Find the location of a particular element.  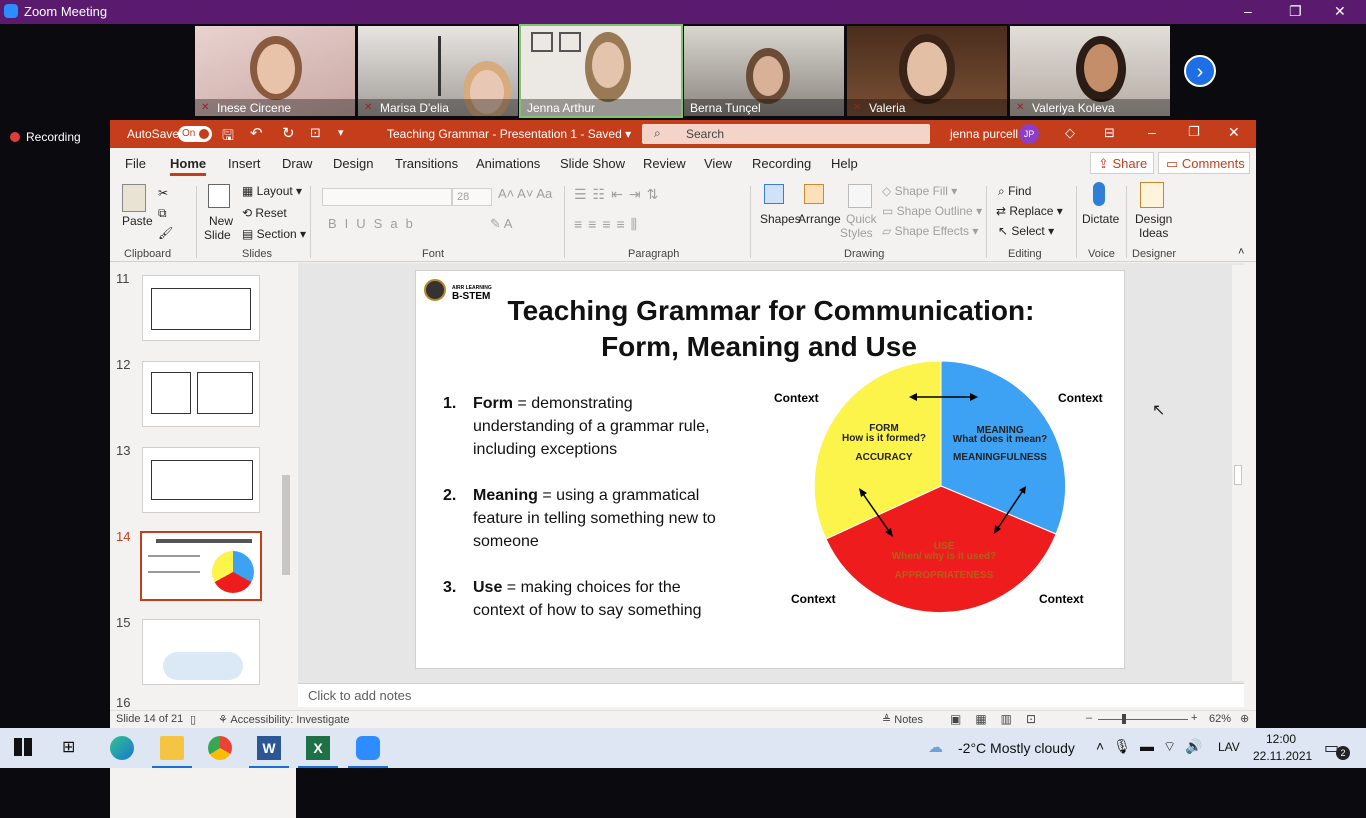

shapes-icon is located at coordinates (774, 194).